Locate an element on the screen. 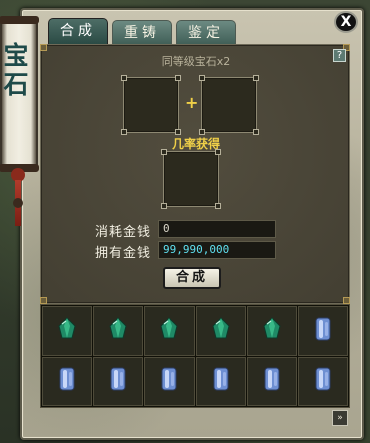 The width and height of the screenshot is (370, 443). cost-field: 0 is located at coordinates (217, 229).